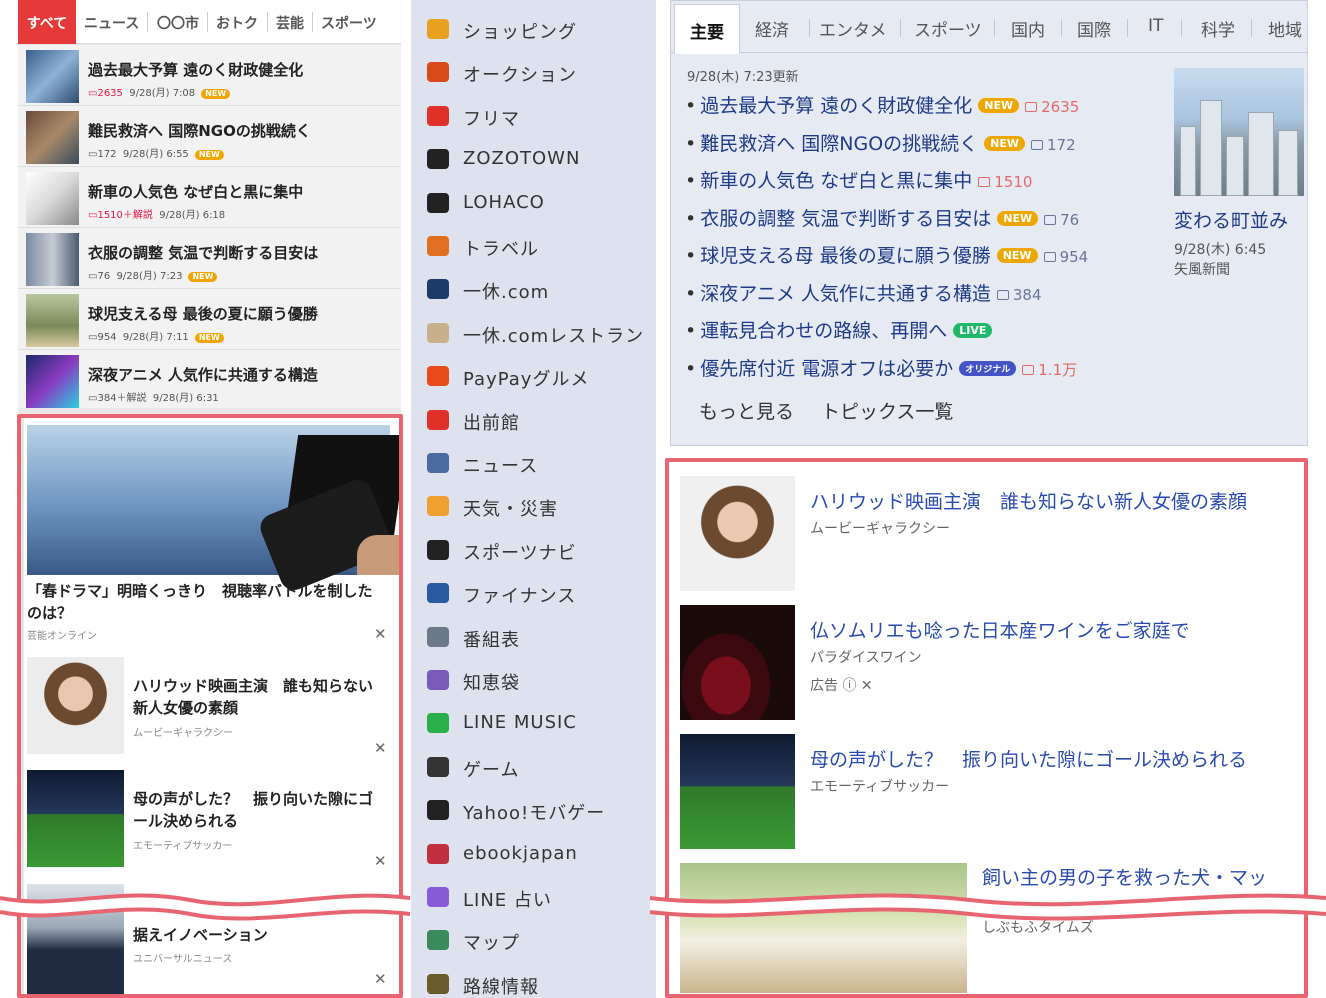  I want to click on service-sportsnavi: スポーツナビ, so click(540, 550).